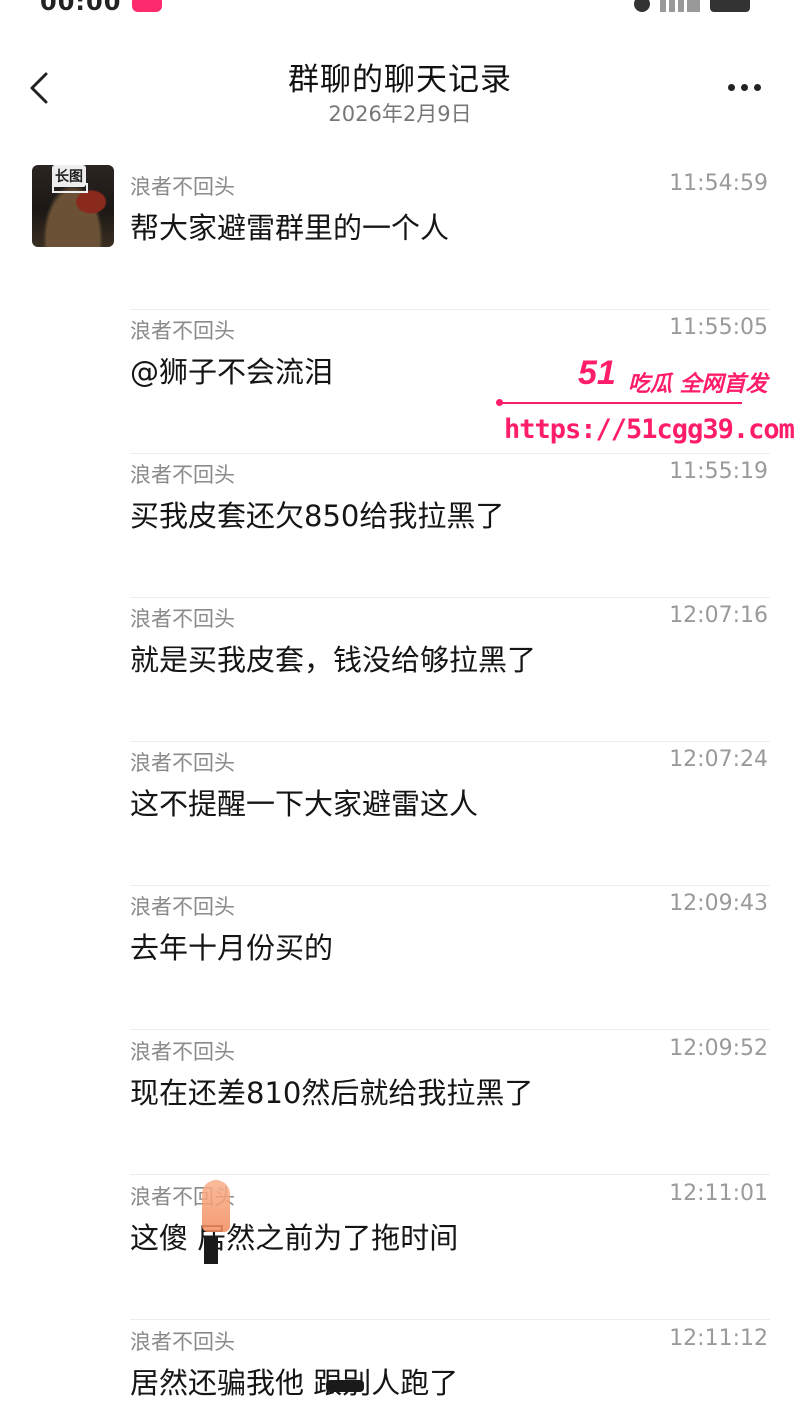 The image size is (800, 1408). Describe the element at coordinates (718, 615) in the screenshot. I see `message-time: 12:07:16` at that location.